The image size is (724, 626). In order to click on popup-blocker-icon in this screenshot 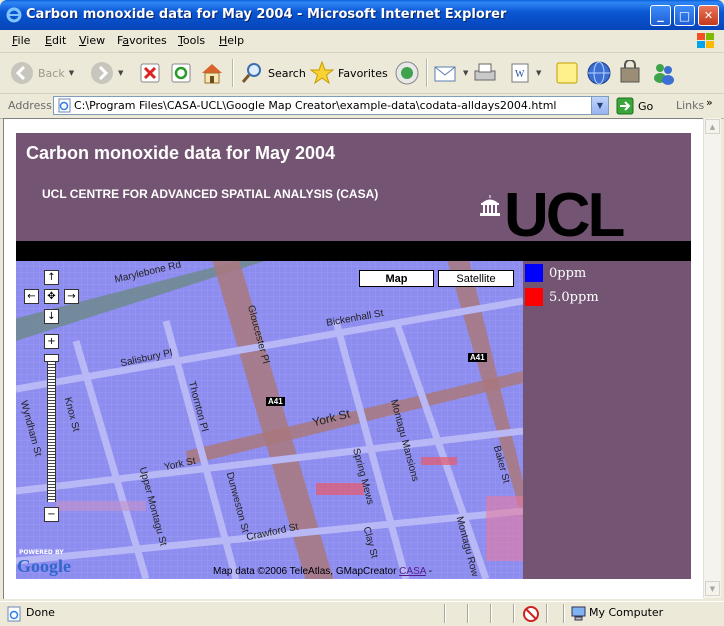, I will do `click(531, 614)`.